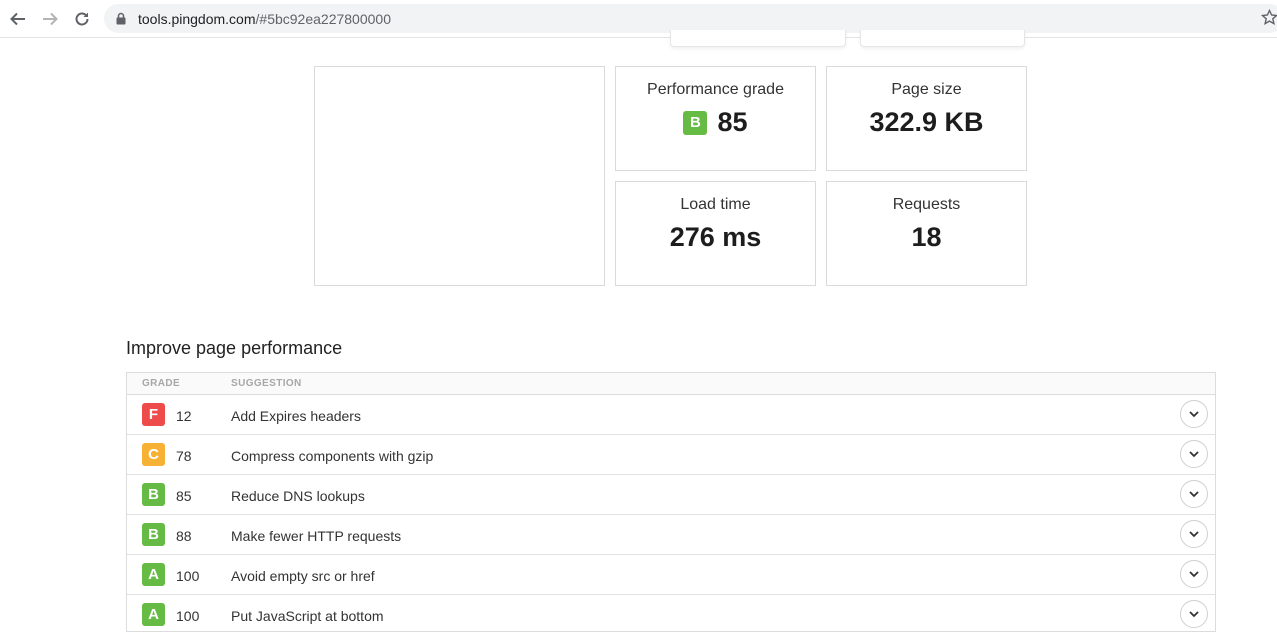  What do you see at coordinates (50, 19) in the screenshot?
I see `forward-icon` at bounding box center [50, 19].